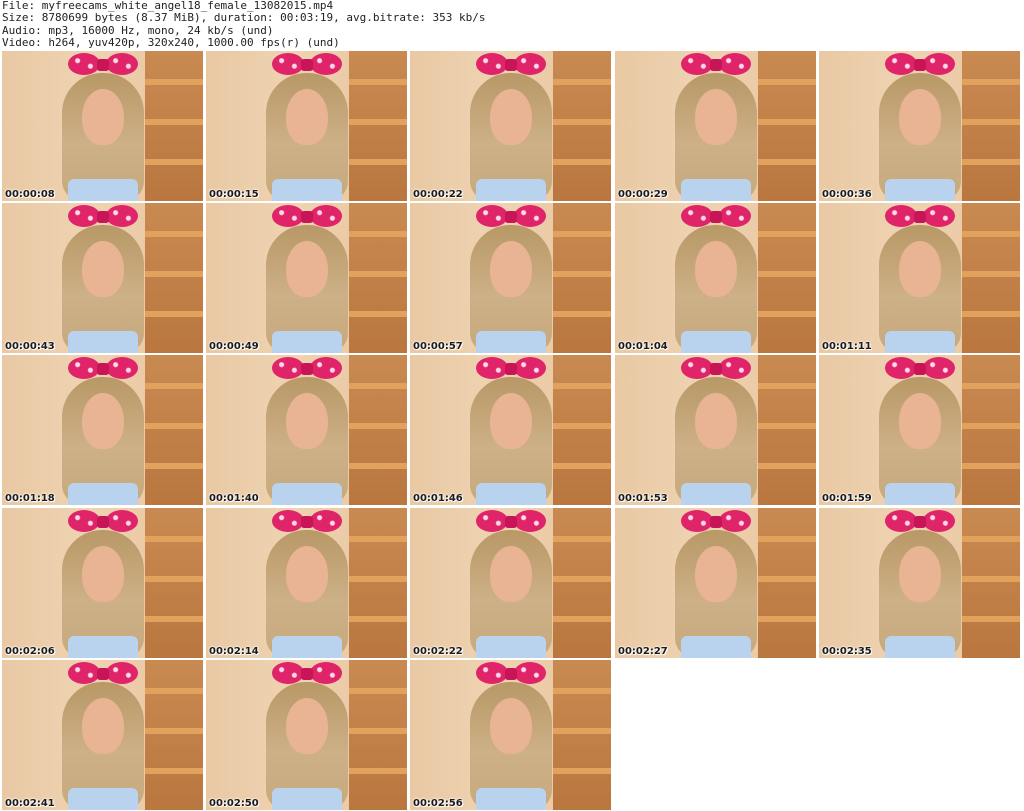 Image resolution: width=1024 pixels, height=811 pixels. I want to click on video-thumbnail: 00:01:46, so click(510, 430).